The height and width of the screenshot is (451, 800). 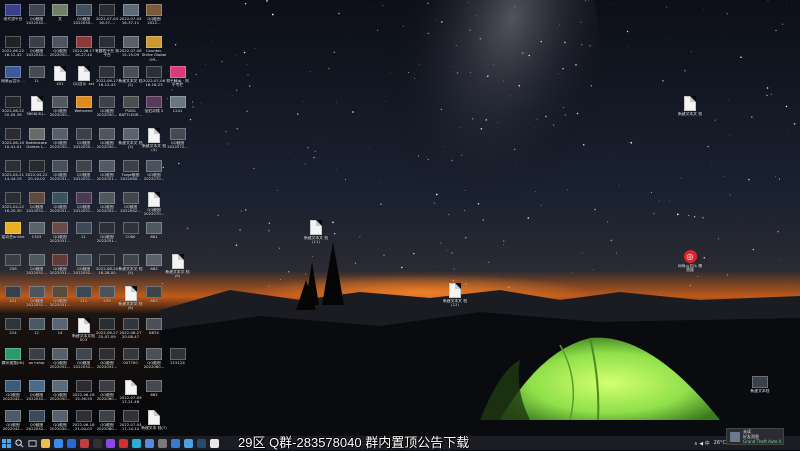 I want to click on screenshot-file-icon: 239, so click(x=107, y=301).